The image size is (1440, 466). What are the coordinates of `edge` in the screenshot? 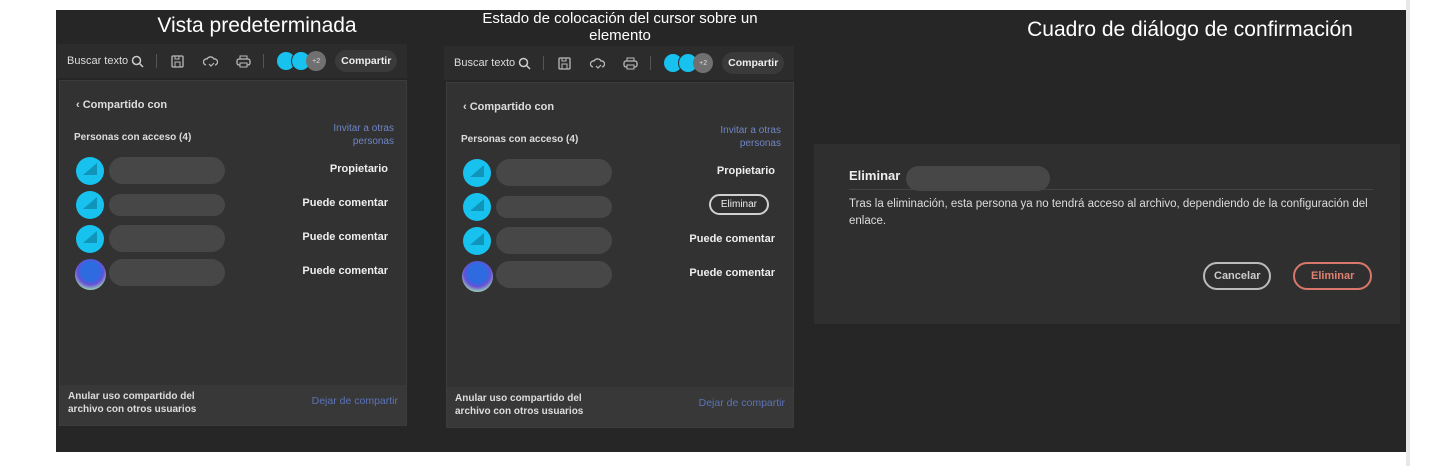 It's located at (1408, 233).